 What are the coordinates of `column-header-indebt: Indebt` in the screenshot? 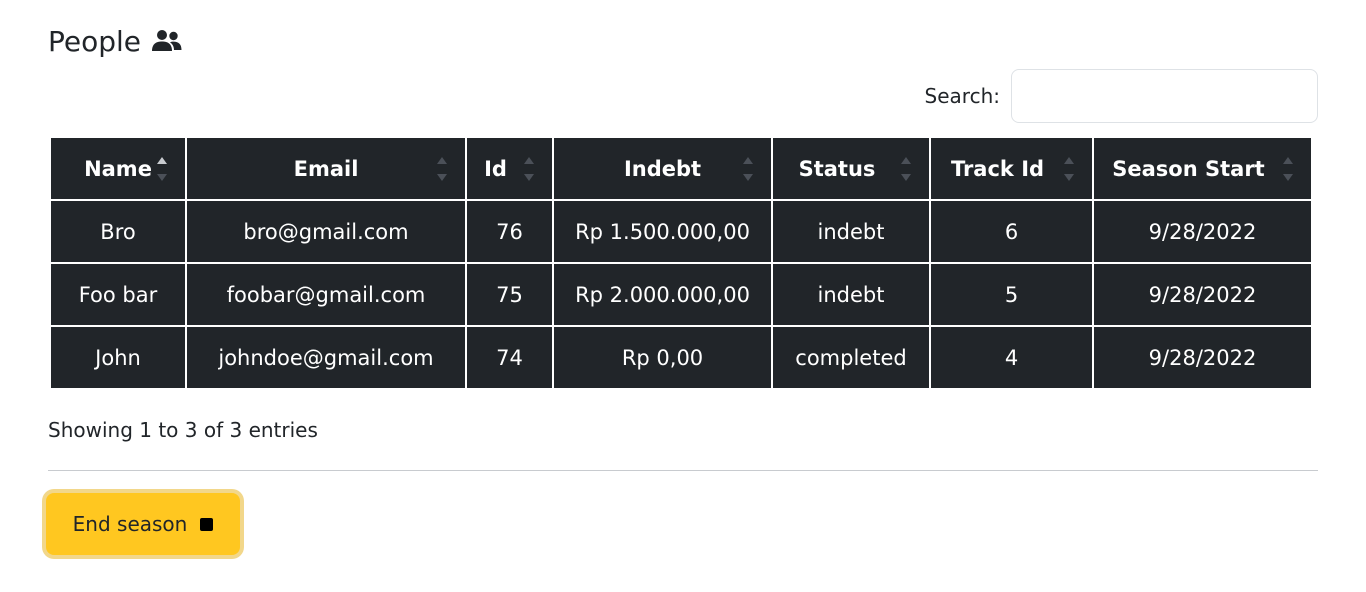 It's located at (662, 168).